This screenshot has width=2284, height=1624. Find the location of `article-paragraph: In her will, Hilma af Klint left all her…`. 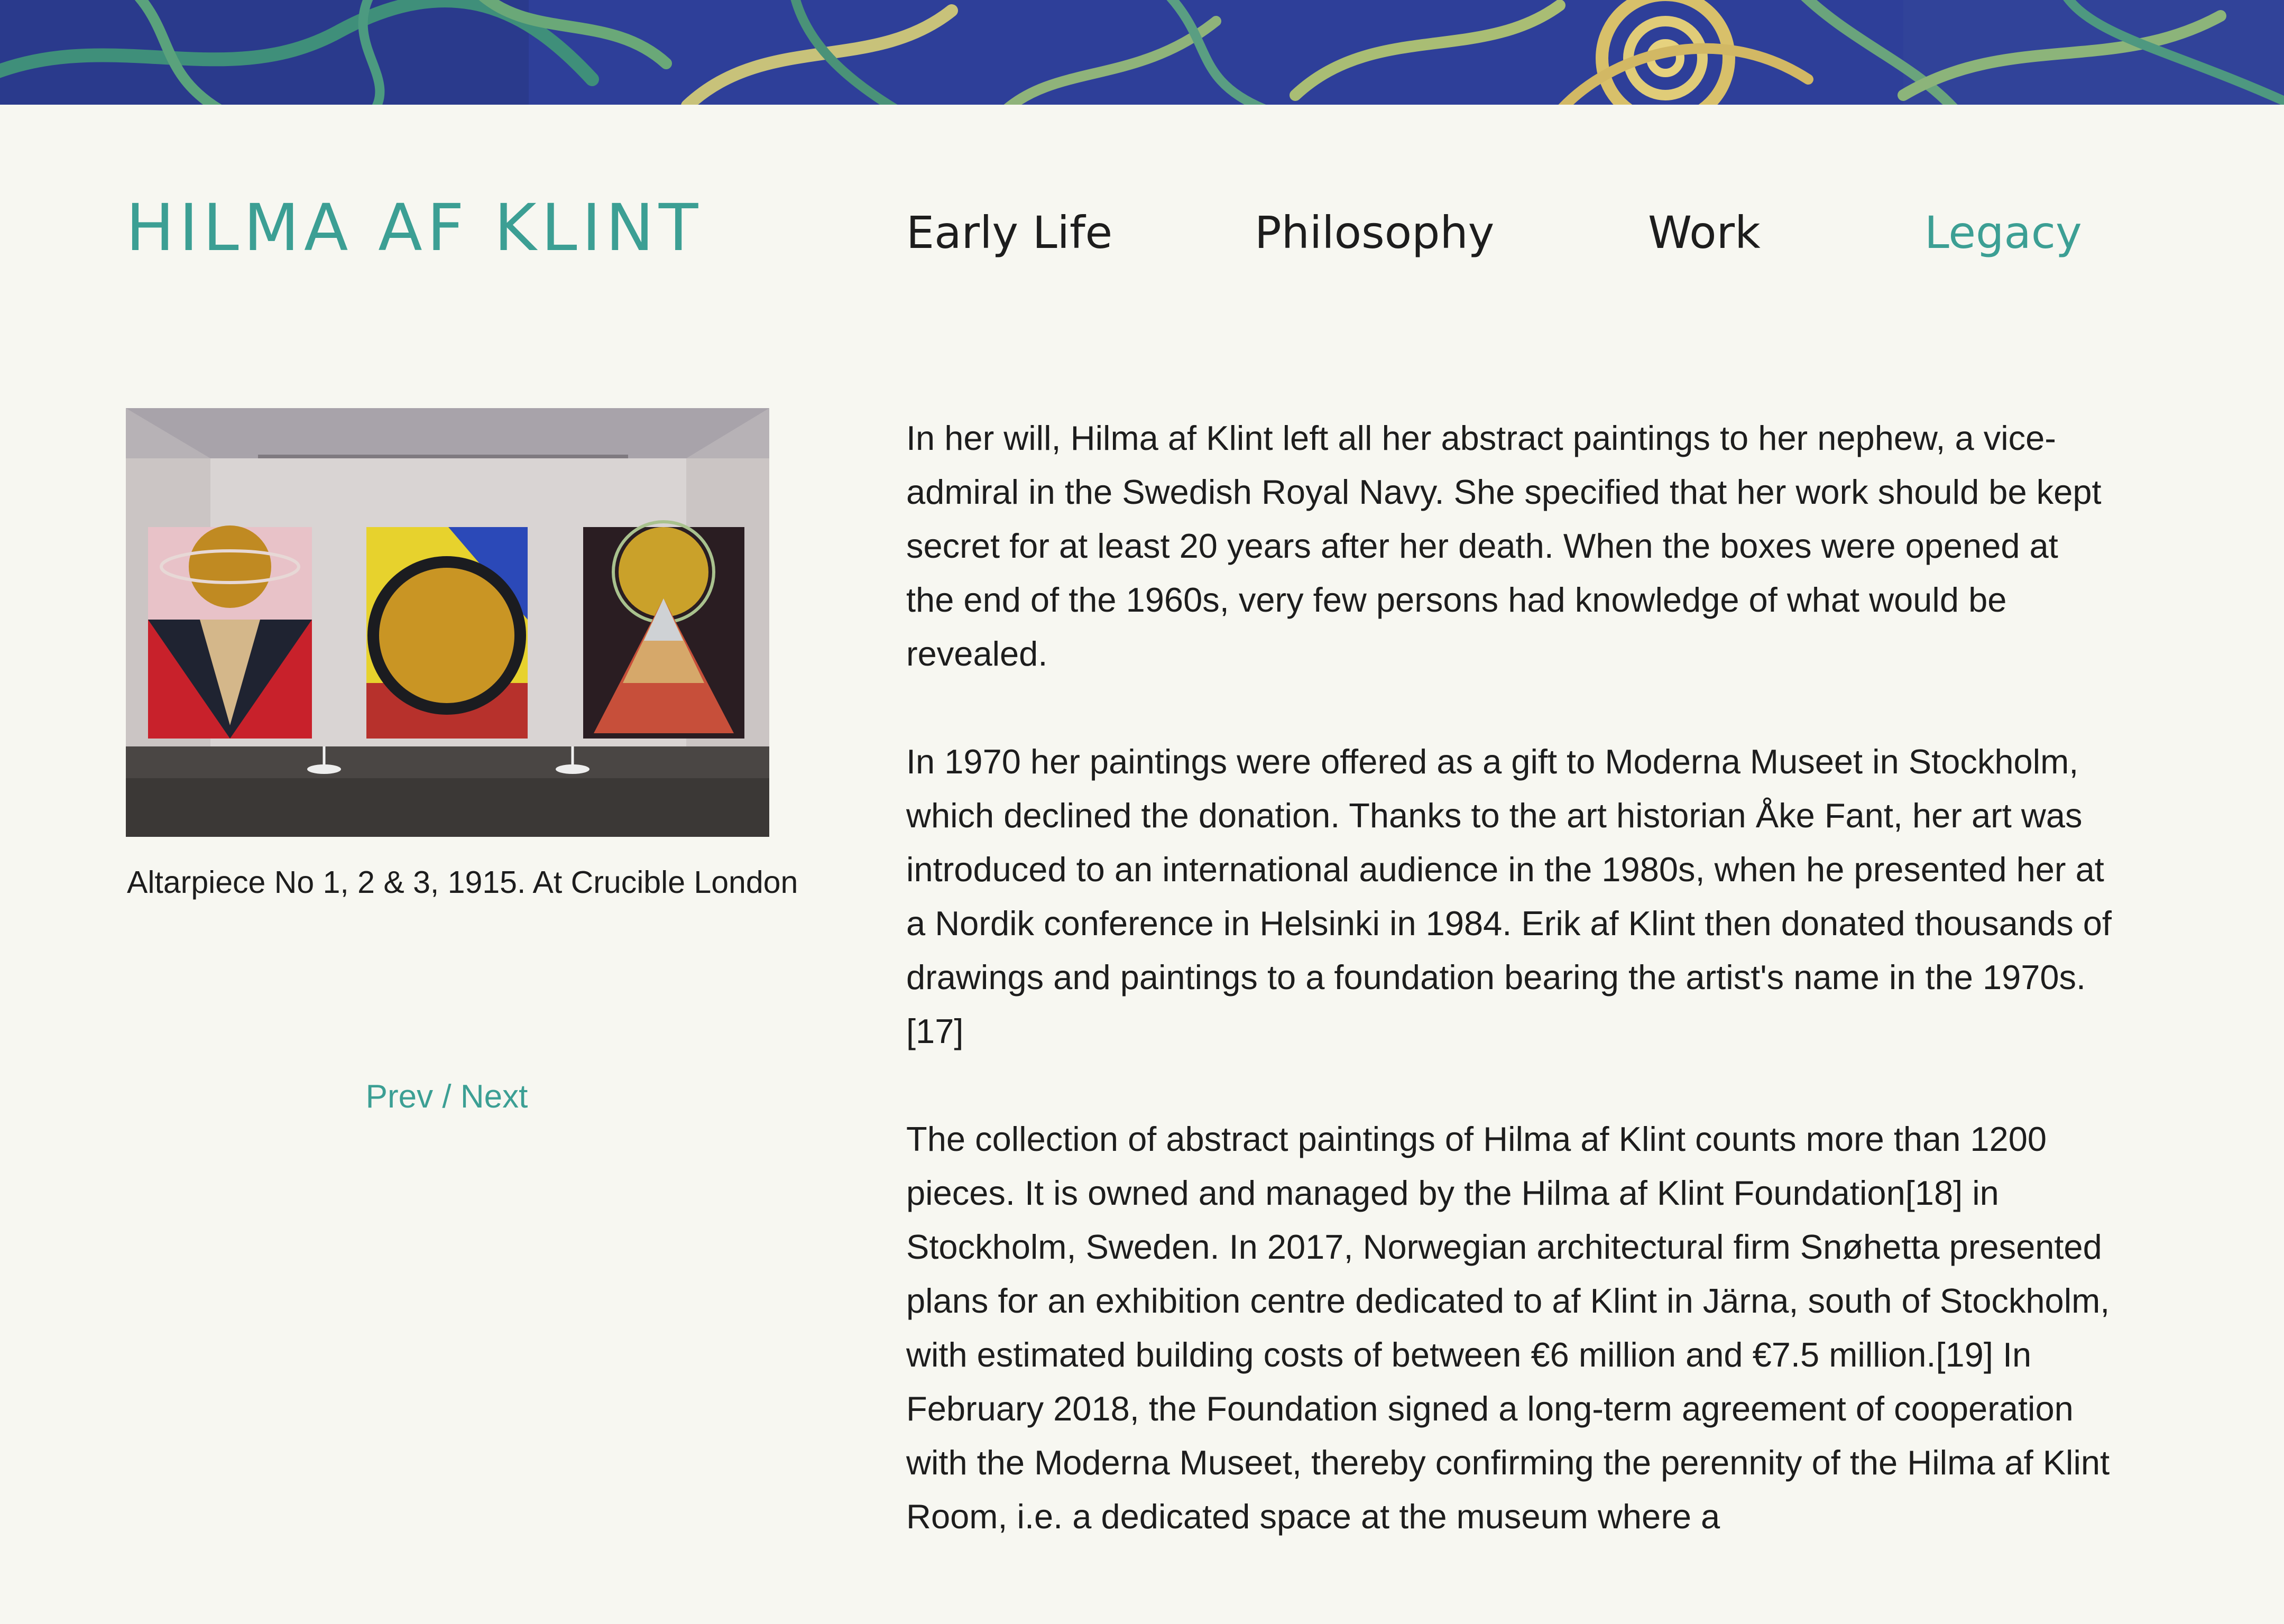

article-paragraph: In her will, Hilma af Klint left all her… is located at coordinates (1504, 546).